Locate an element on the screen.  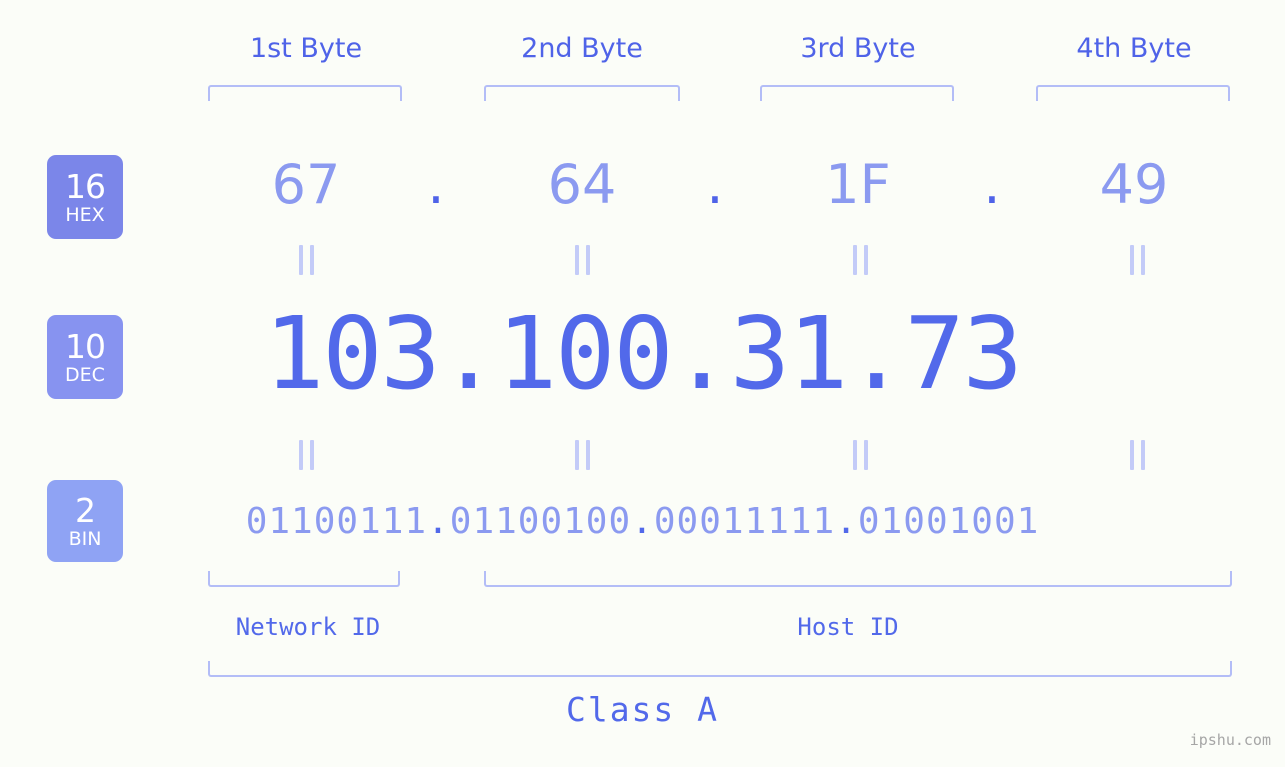
hex-byte-1: 67 is located at coordinates (306, 184).